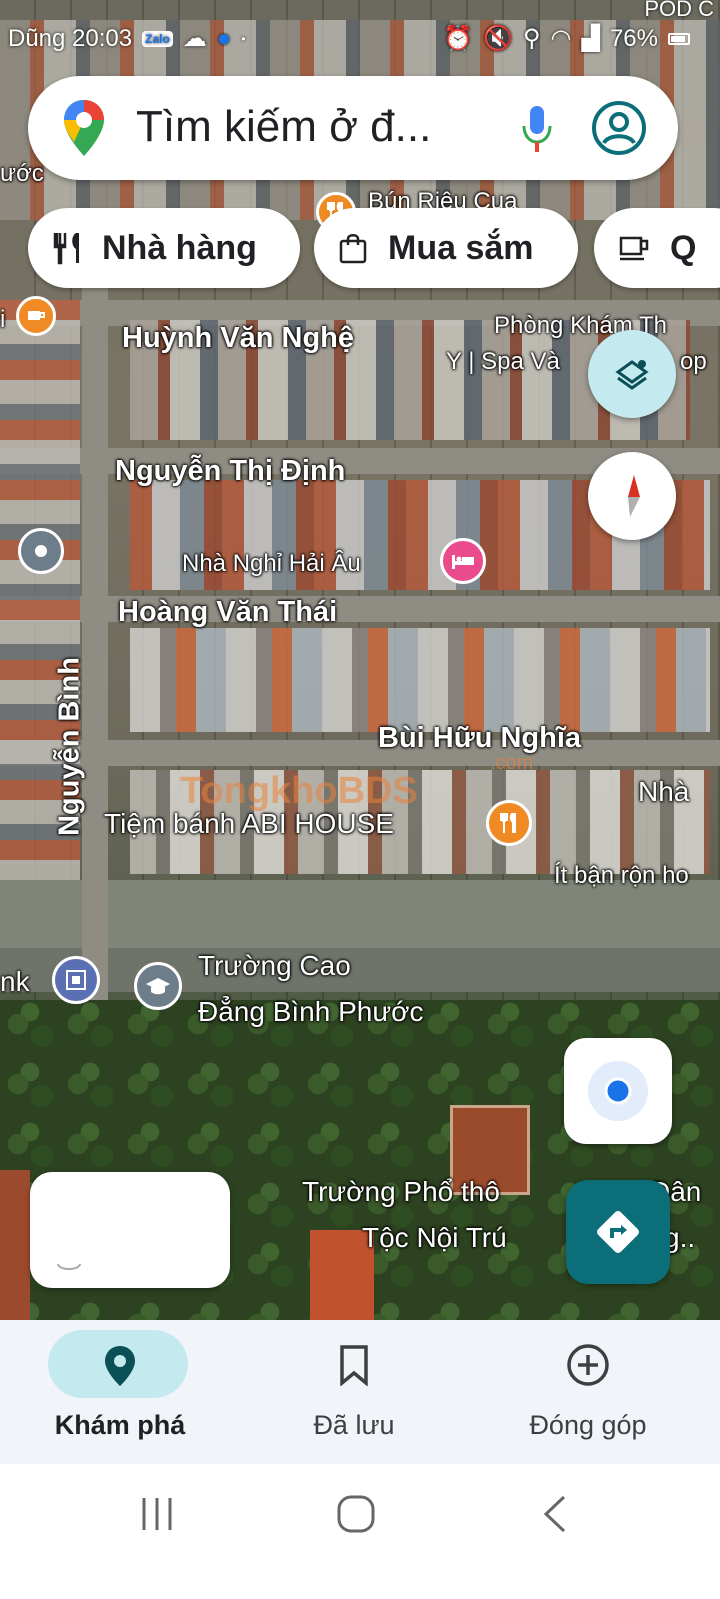  I want to click on place-label-nha: Nhà, so click(663, 792).